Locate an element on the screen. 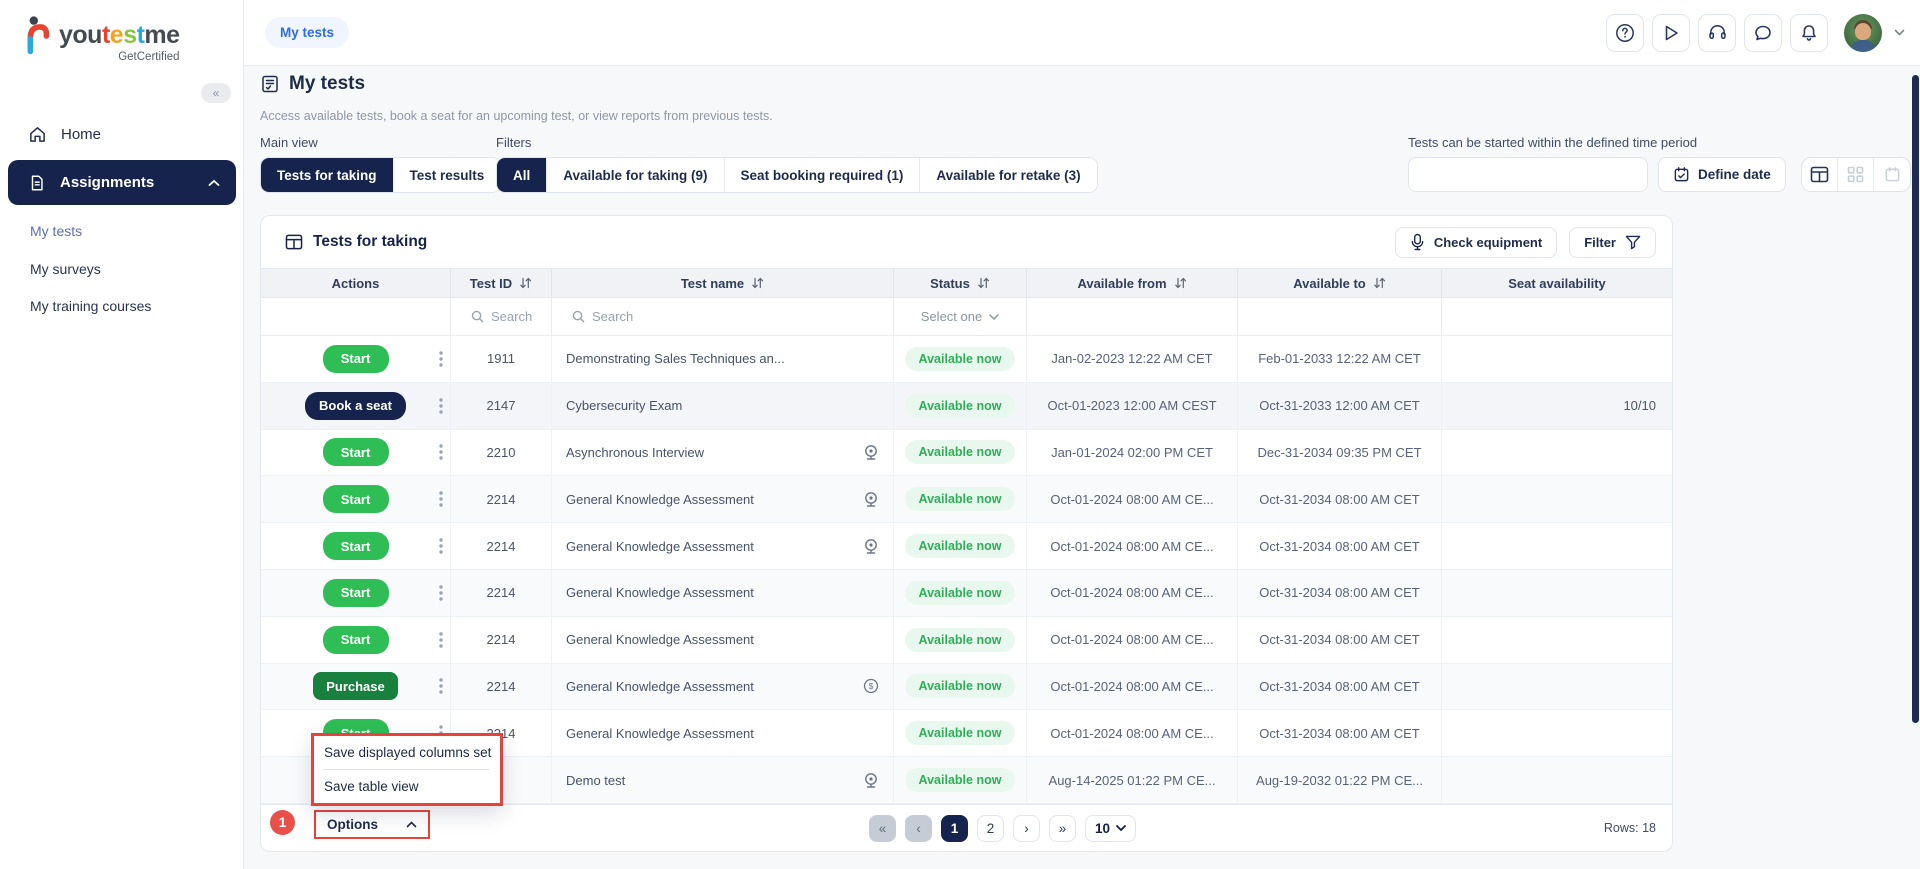 The height and width of the screenshot is (869, 1920). actions-cell: Start is located at coordinates (356, 452).